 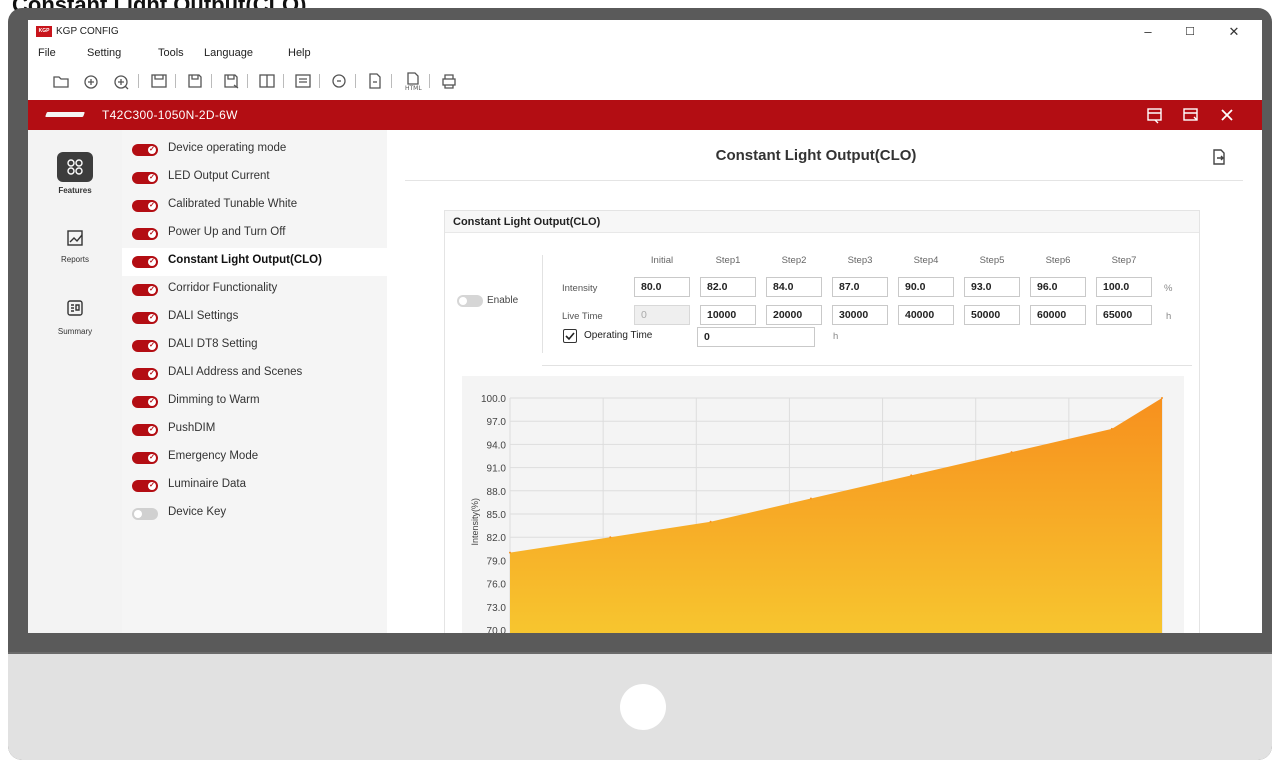 I want to click on panel-title: Constant Light Output(CLO), so click(x=527, y=222).